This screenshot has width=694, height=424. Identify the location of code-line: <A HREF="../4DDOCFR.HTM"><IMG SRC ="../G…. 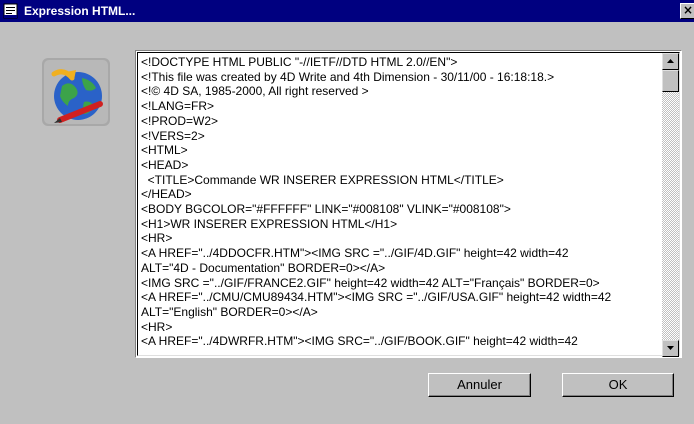
(355, 253).